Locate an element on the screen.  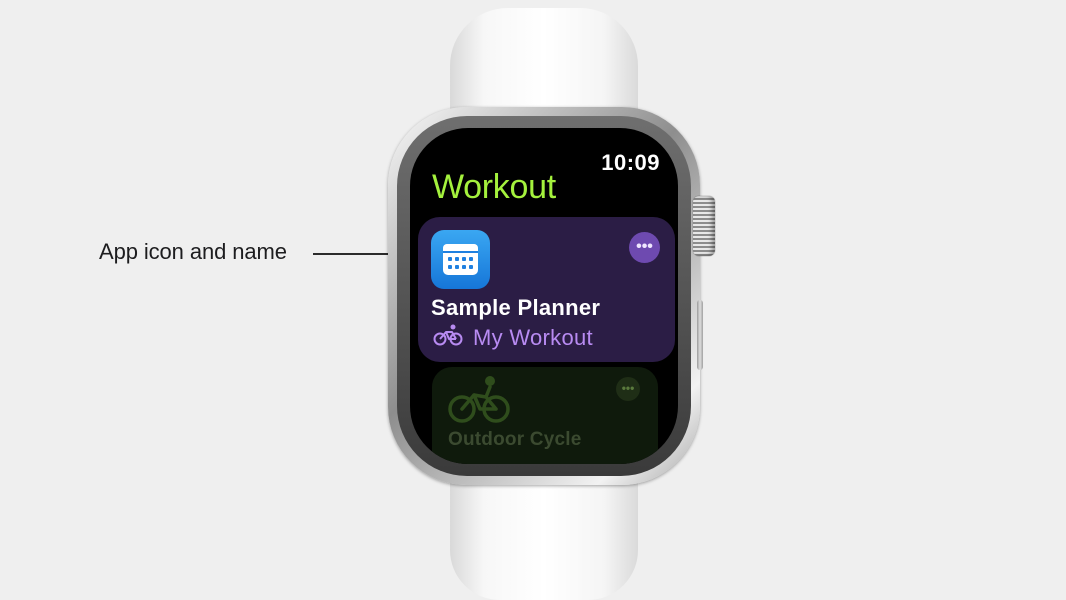
workout-name: My Workout is located at coordinates (533, 337).